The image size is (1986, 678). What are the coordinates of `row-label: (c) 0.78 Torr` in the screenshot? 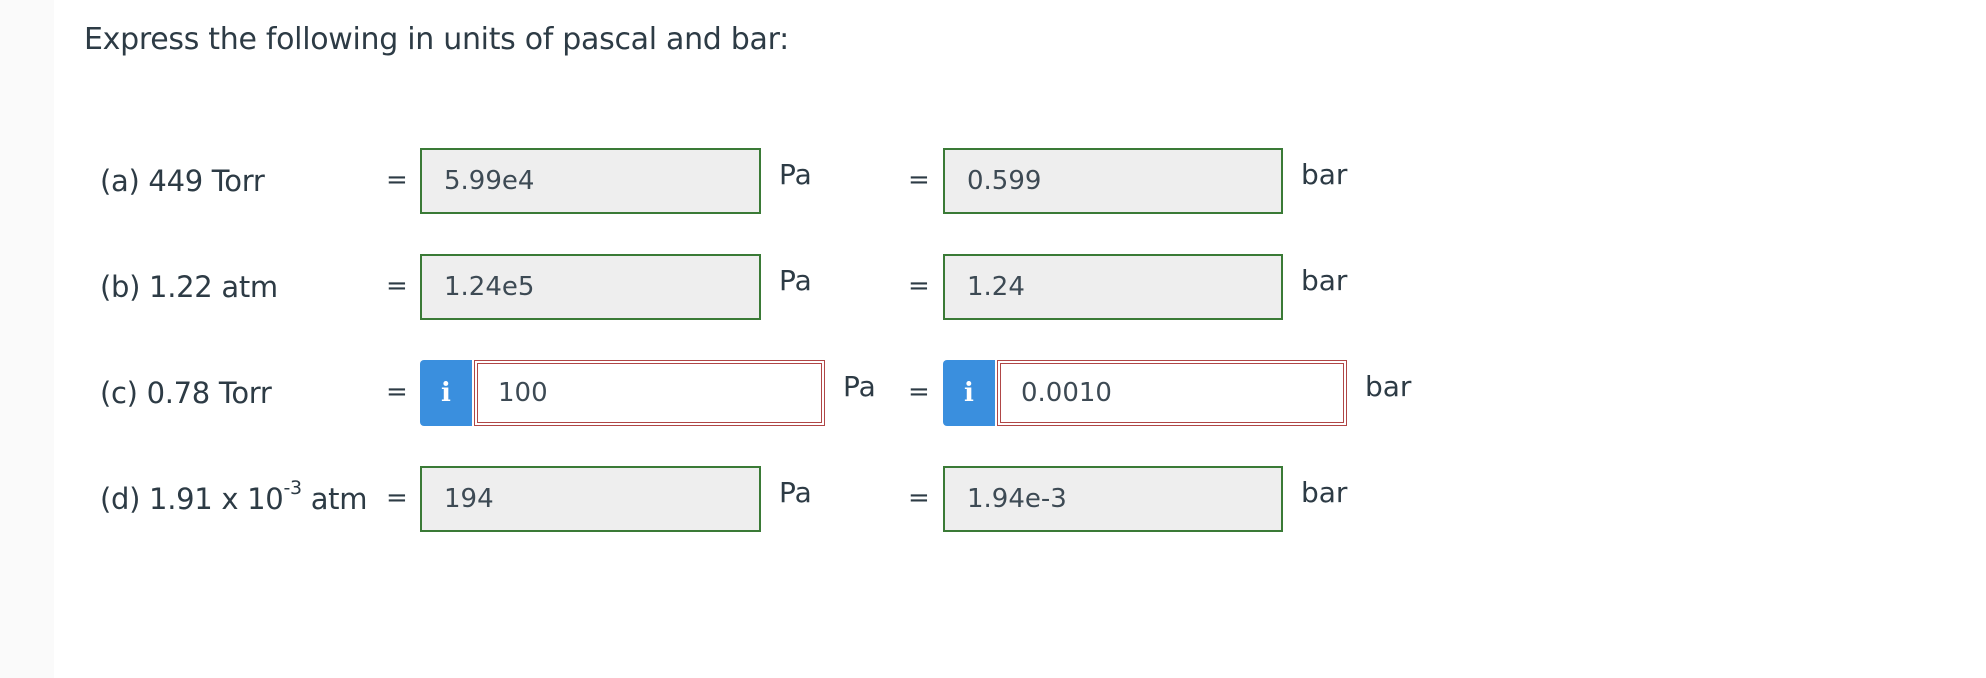 It's located at (186, 393).